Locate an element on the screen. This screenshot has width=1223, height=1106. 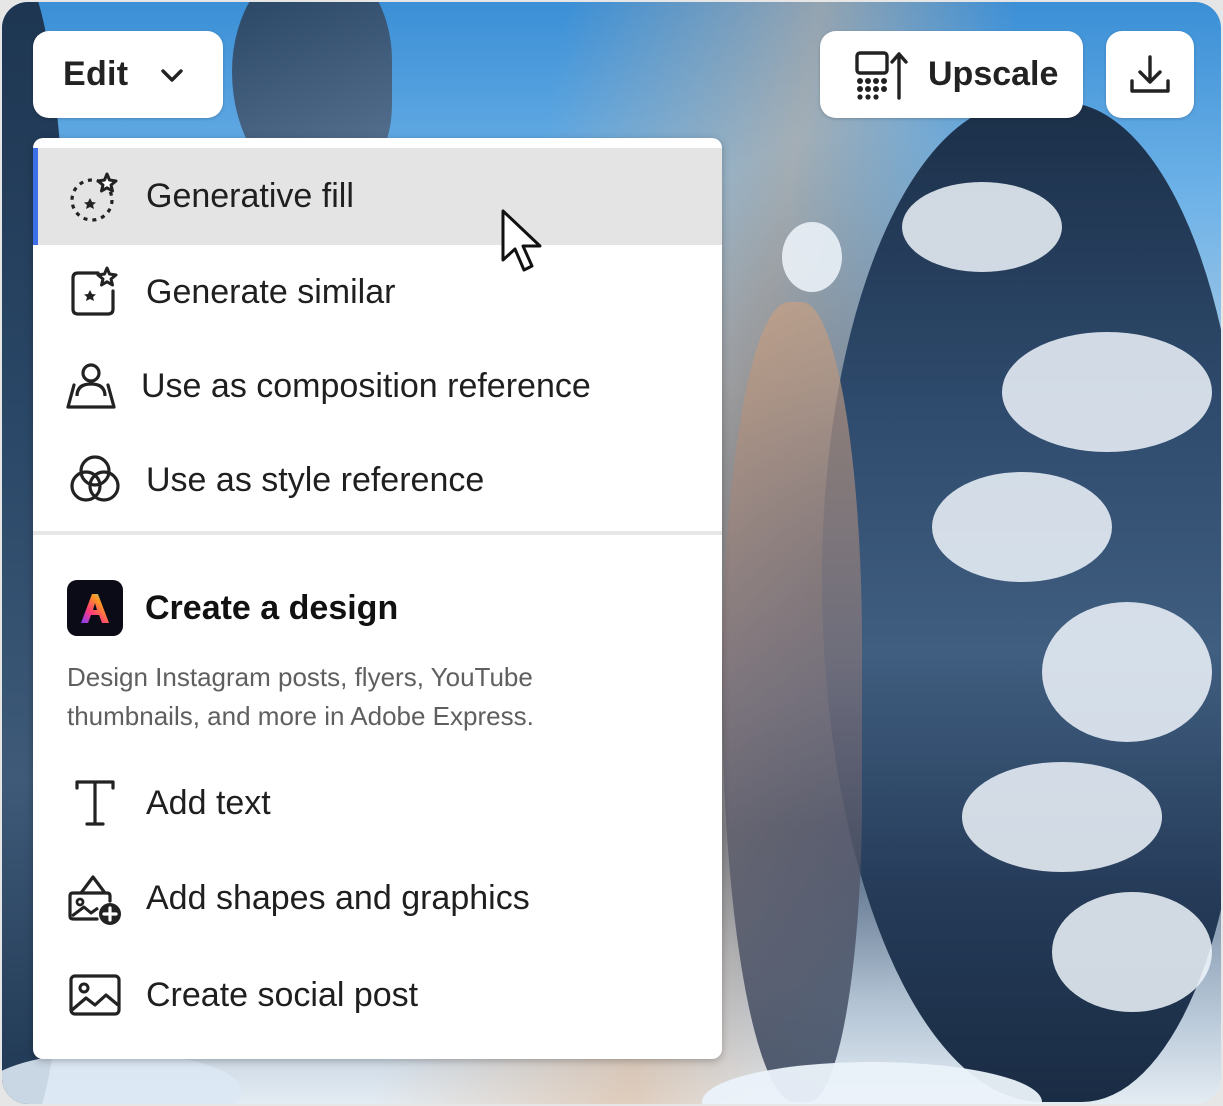
create-design-section-header: Create a design is located at coordinates (232, 608).